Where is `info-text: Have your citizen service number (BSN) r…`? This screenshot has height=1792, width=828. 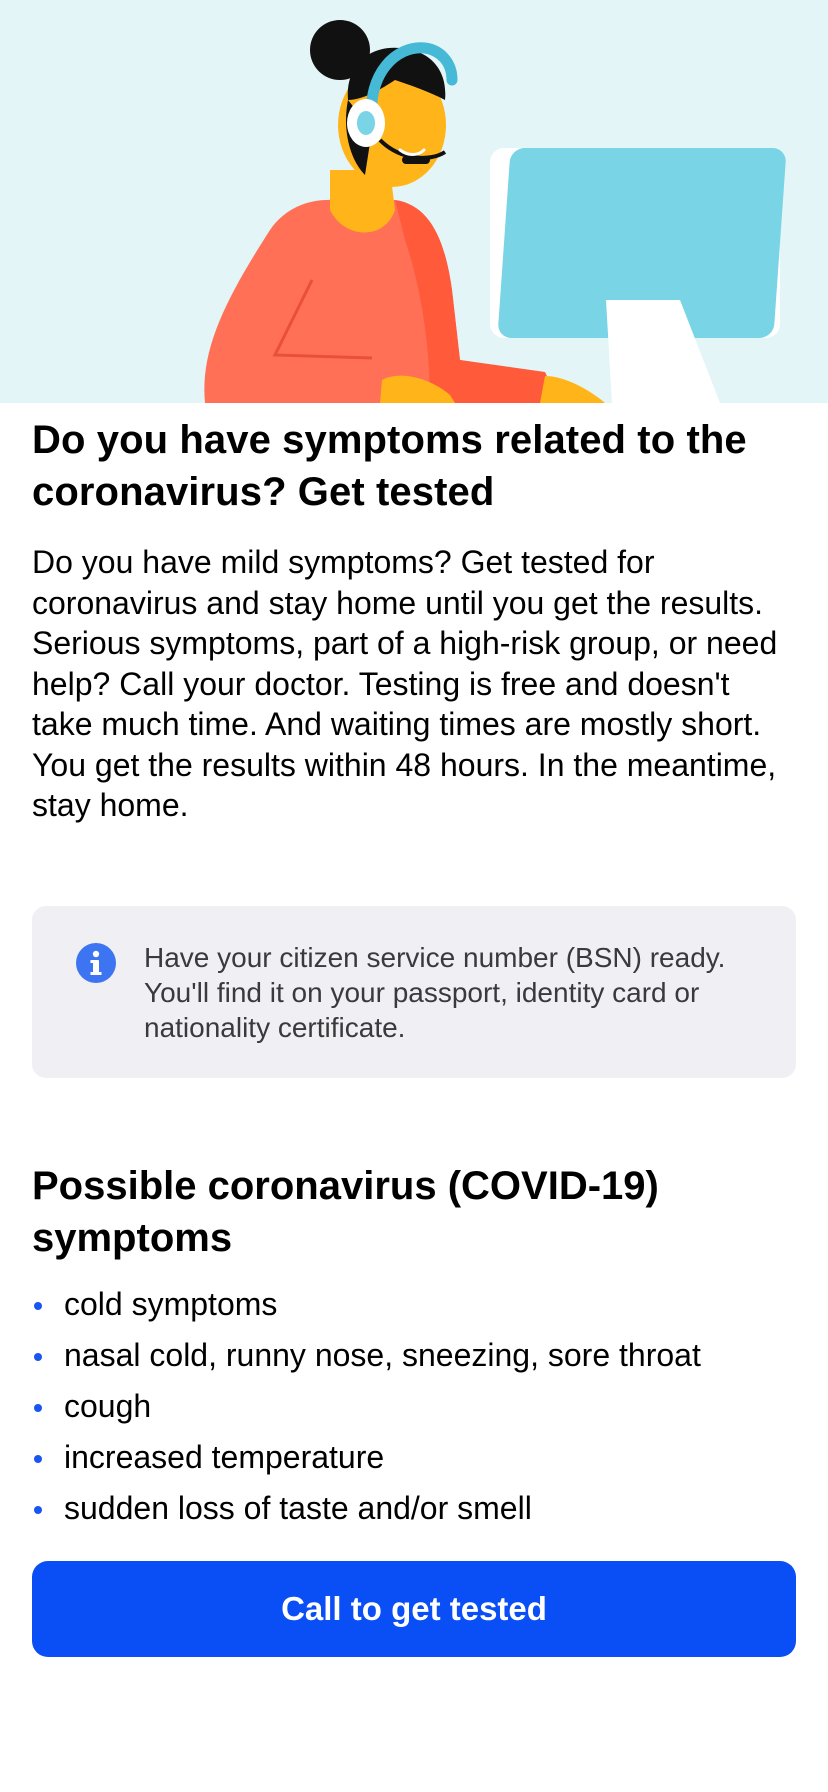
info-text: Have your citizen service number (BSN) r… is located at coordinates (435, 992).